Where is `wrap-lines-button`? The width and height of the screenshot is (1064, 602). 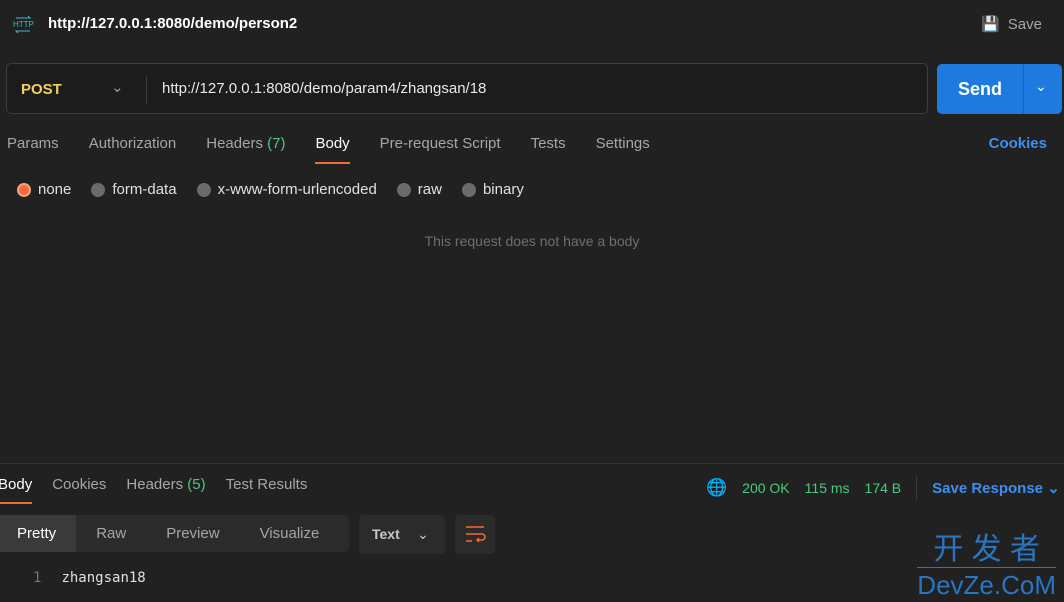
wrap-lines-button is located at coordinates (475, 534).